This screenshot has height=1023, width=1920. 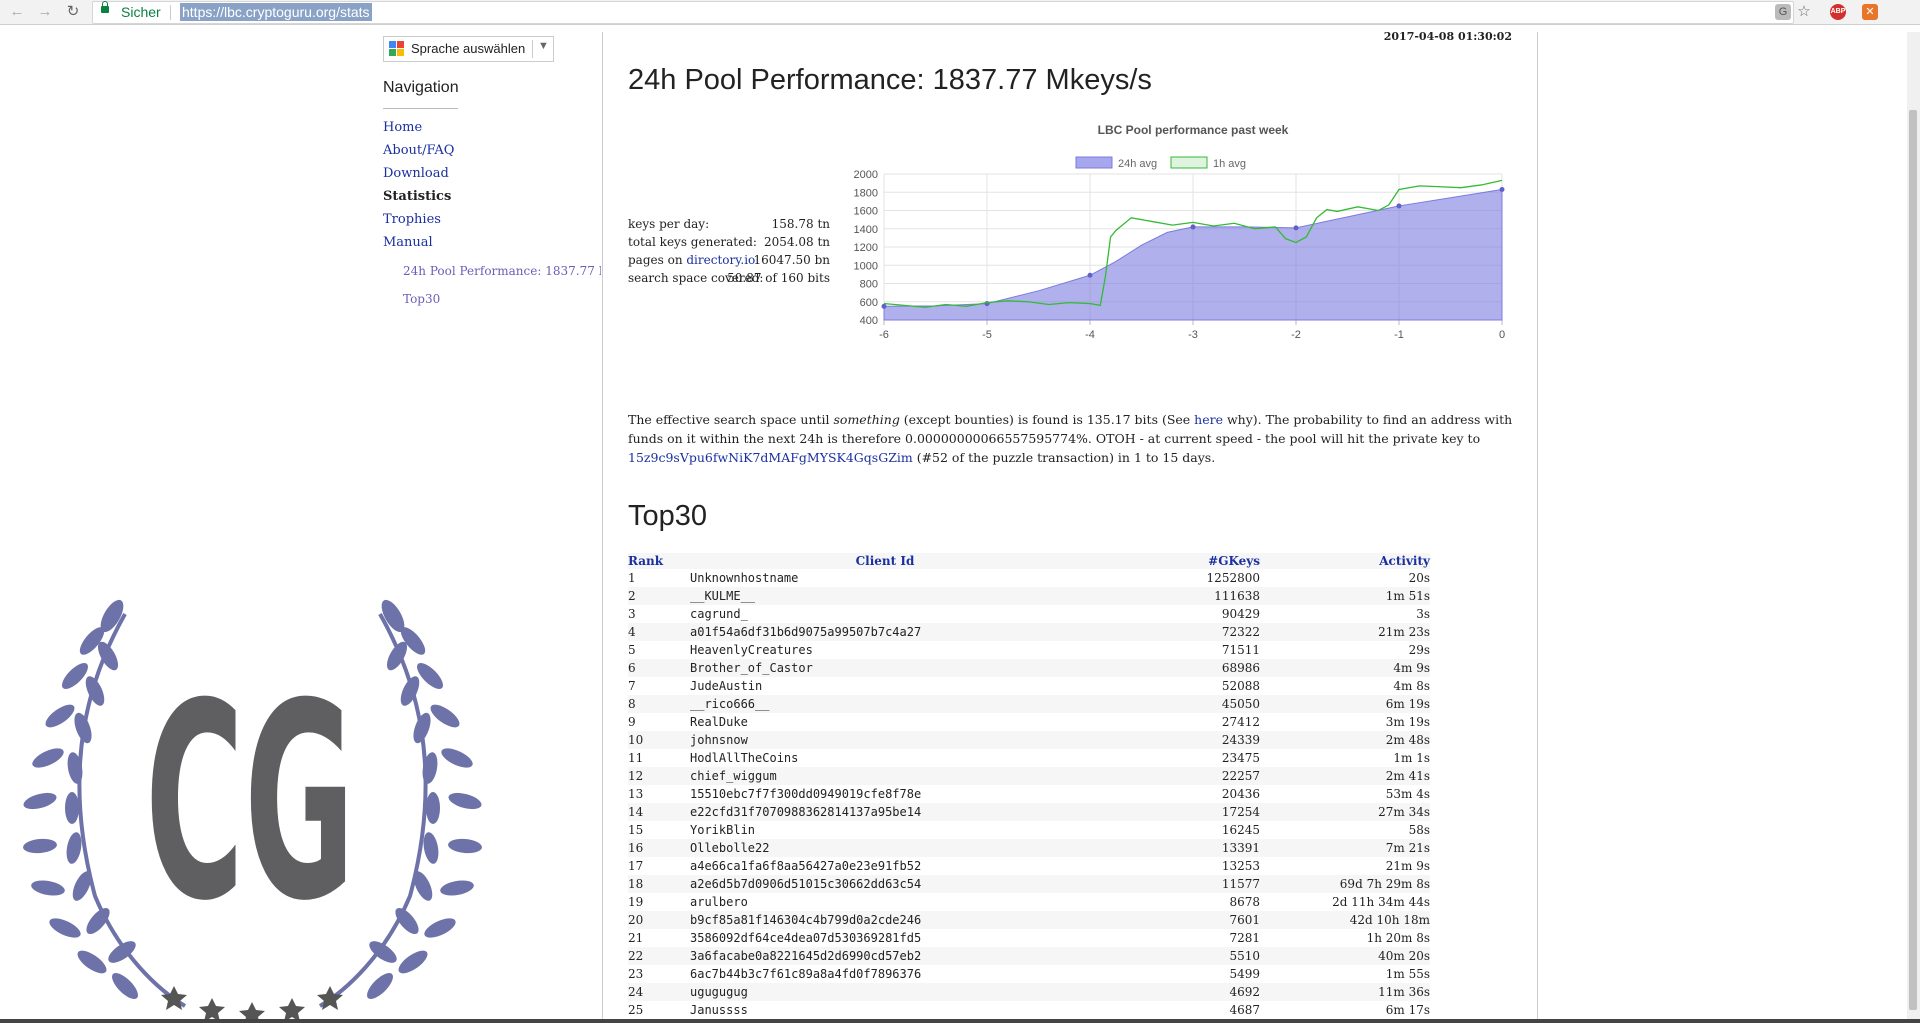 What do you see at coordinates (636, 1010) in the screenshot?
I see `rank-cell: 25` at bounding box center [636, 1010].